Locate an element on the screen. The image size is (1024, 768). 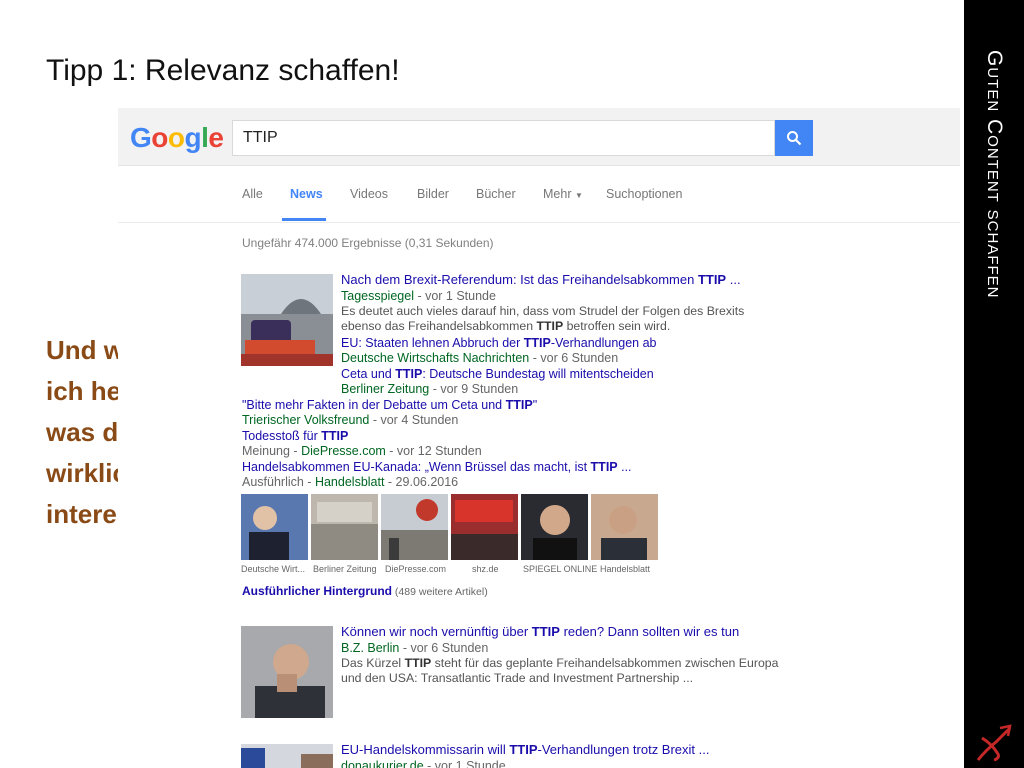
search-box is located at coordinates (503, 138).